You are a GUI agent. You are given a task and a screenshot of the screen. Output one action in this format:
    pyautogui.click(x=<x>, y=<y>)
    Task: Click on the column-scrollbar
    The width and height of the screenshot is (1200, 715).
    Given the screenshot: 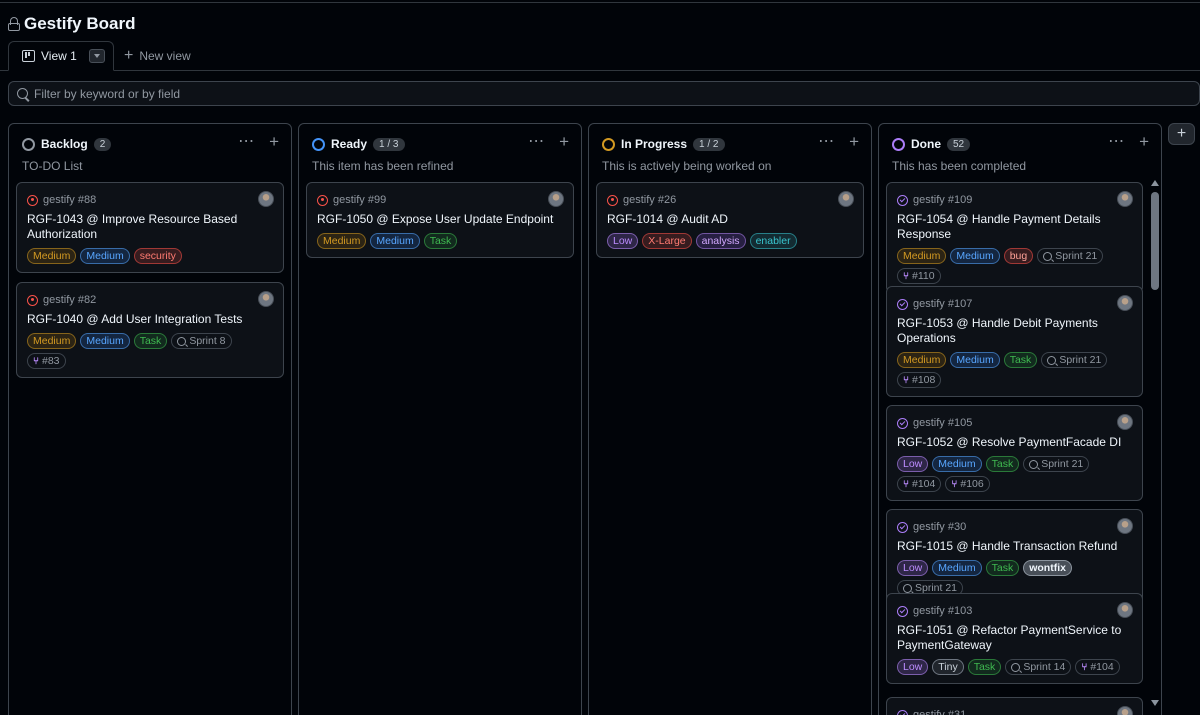 What is the action you would take?
    pyautogui.click(x=1155, y=447)
    